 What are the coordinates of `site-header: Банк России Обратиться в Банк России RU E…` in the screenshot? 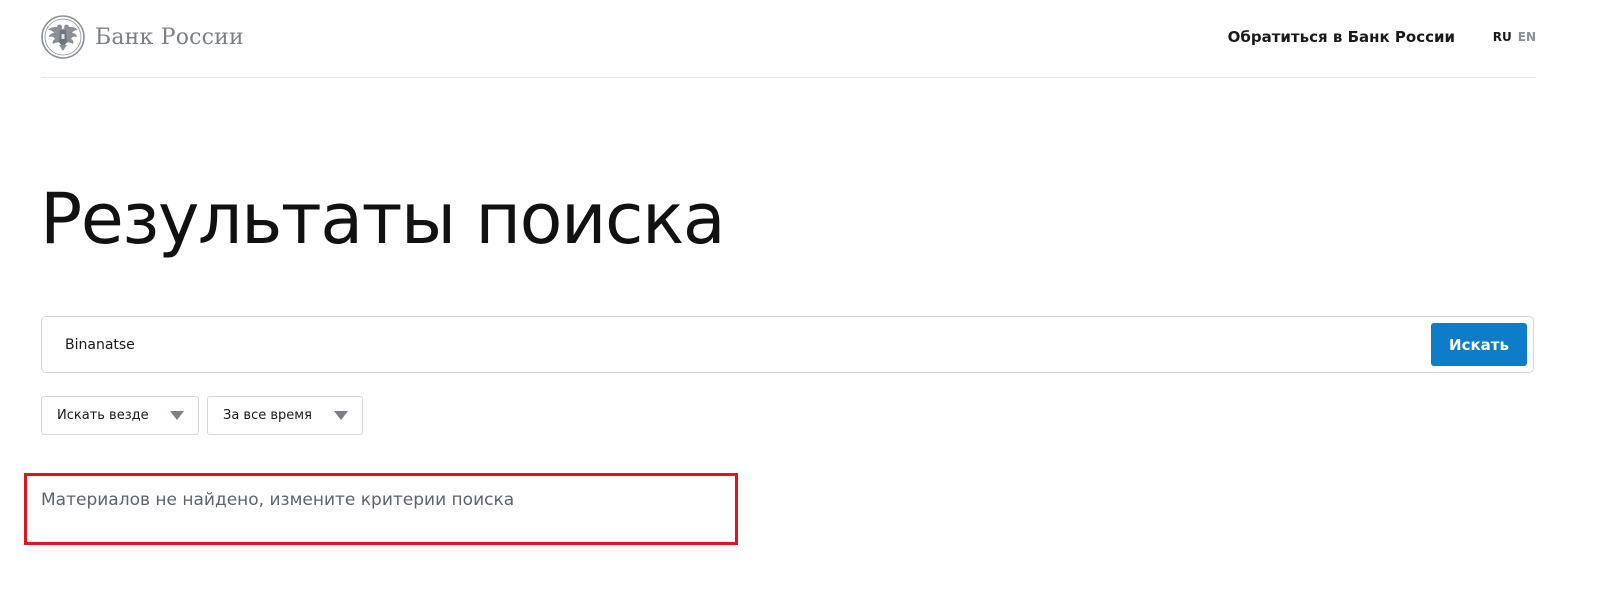 It's located at (788, 39).